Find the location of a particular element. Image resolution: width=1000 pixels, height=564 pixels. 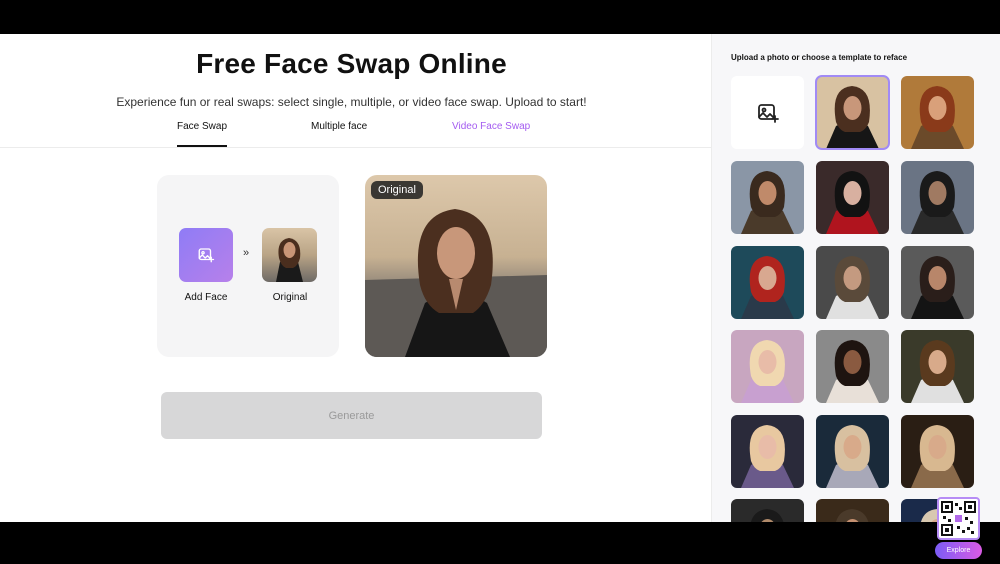

original-badge: Original is located at coordinates (397, 190).